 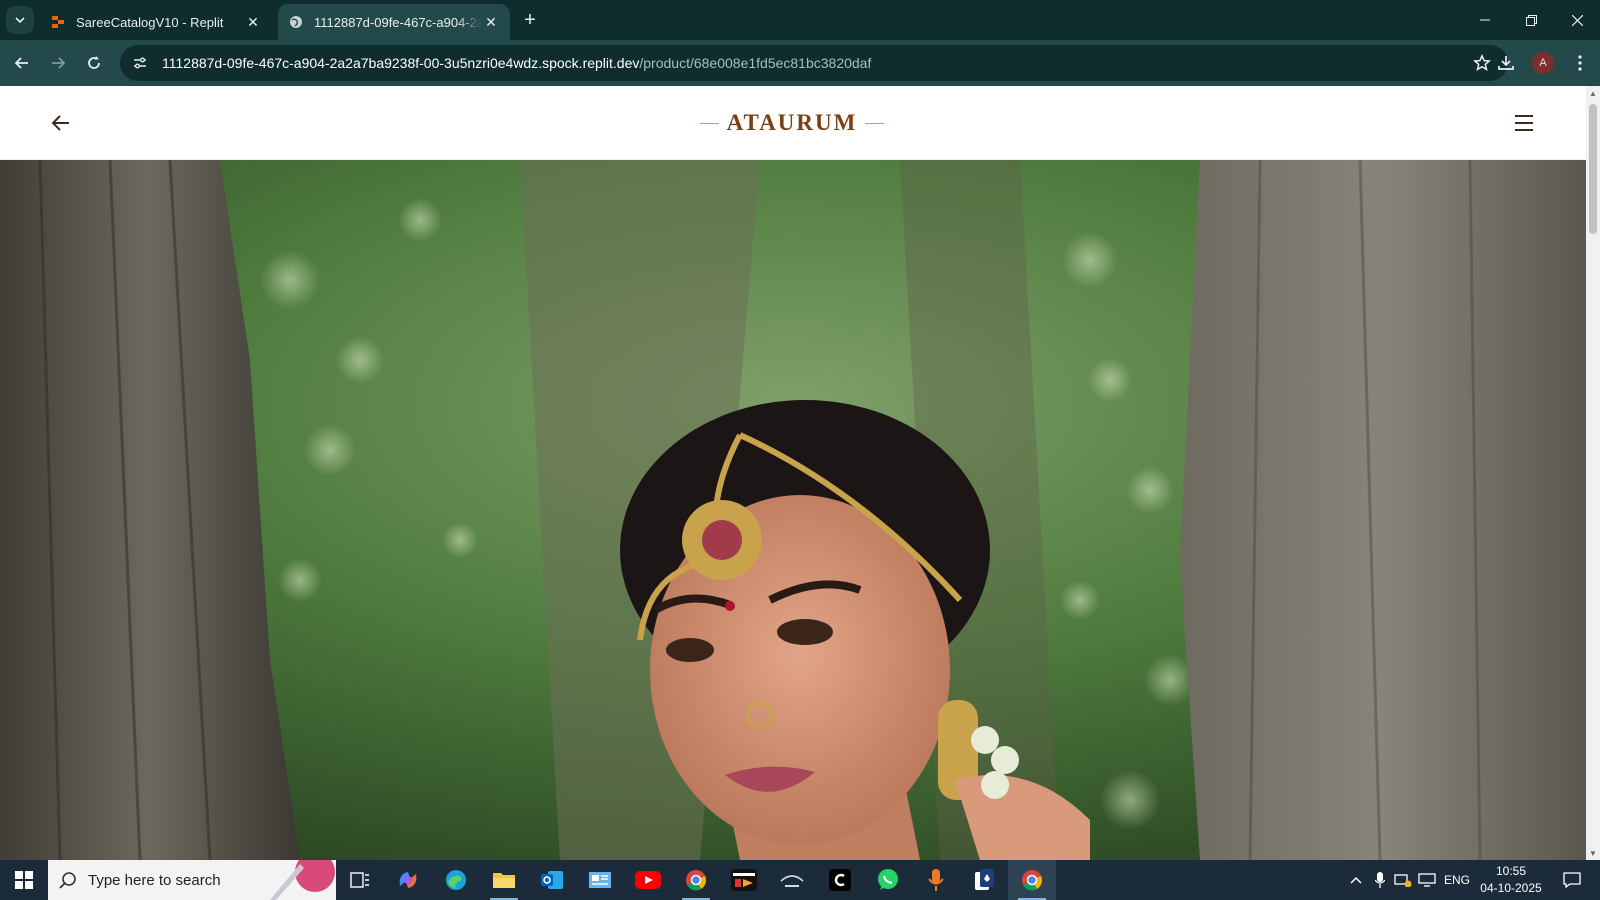 I want to click on brand-logo: ATAURUM, so click(x=792, y=123).